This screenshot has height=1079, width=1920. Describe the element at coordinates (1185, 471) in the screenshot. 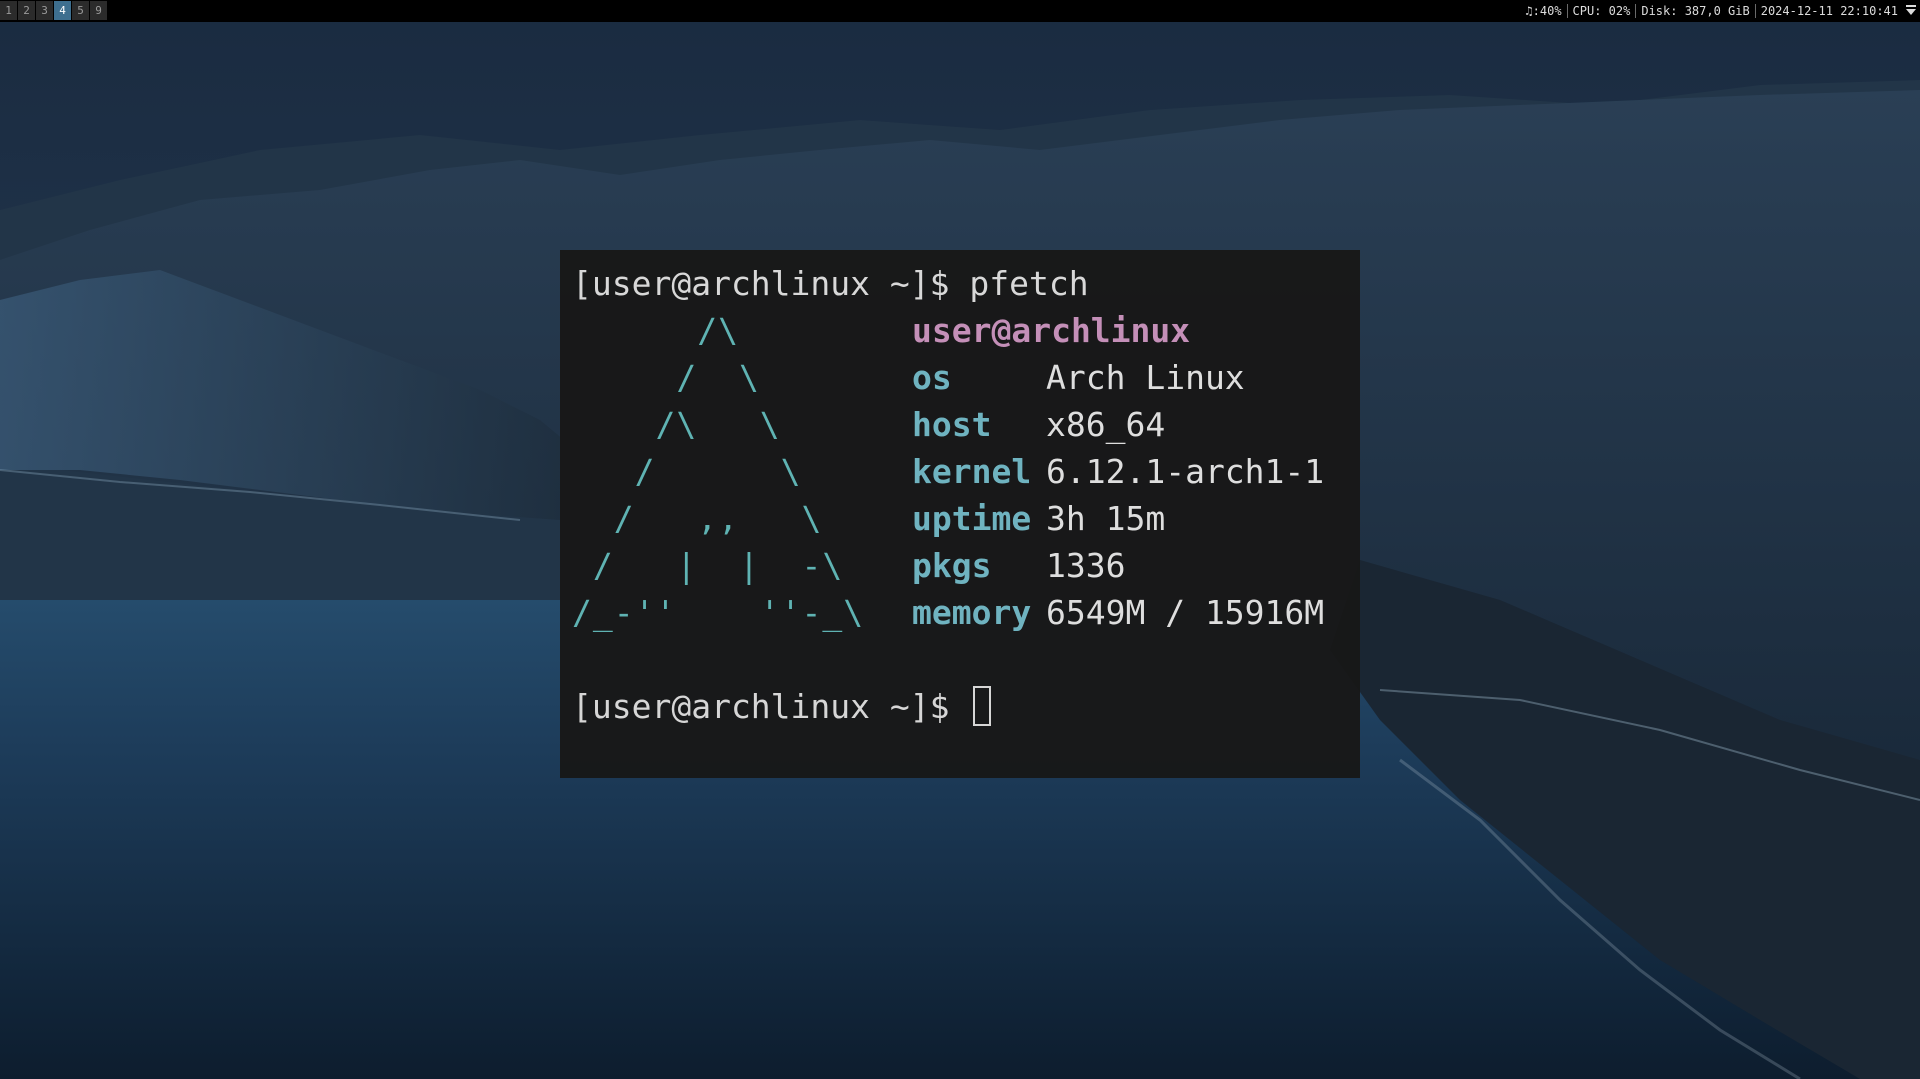

I see `info-value: 6.12.1-arch1-1` at that location.